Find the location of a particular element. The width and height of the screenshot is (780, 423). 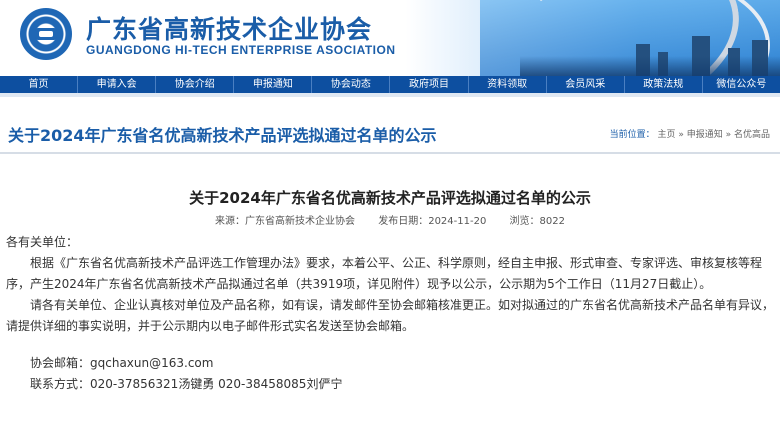

article-date: 发布日期：2024-11-20 is located at coordinates (432, 221).